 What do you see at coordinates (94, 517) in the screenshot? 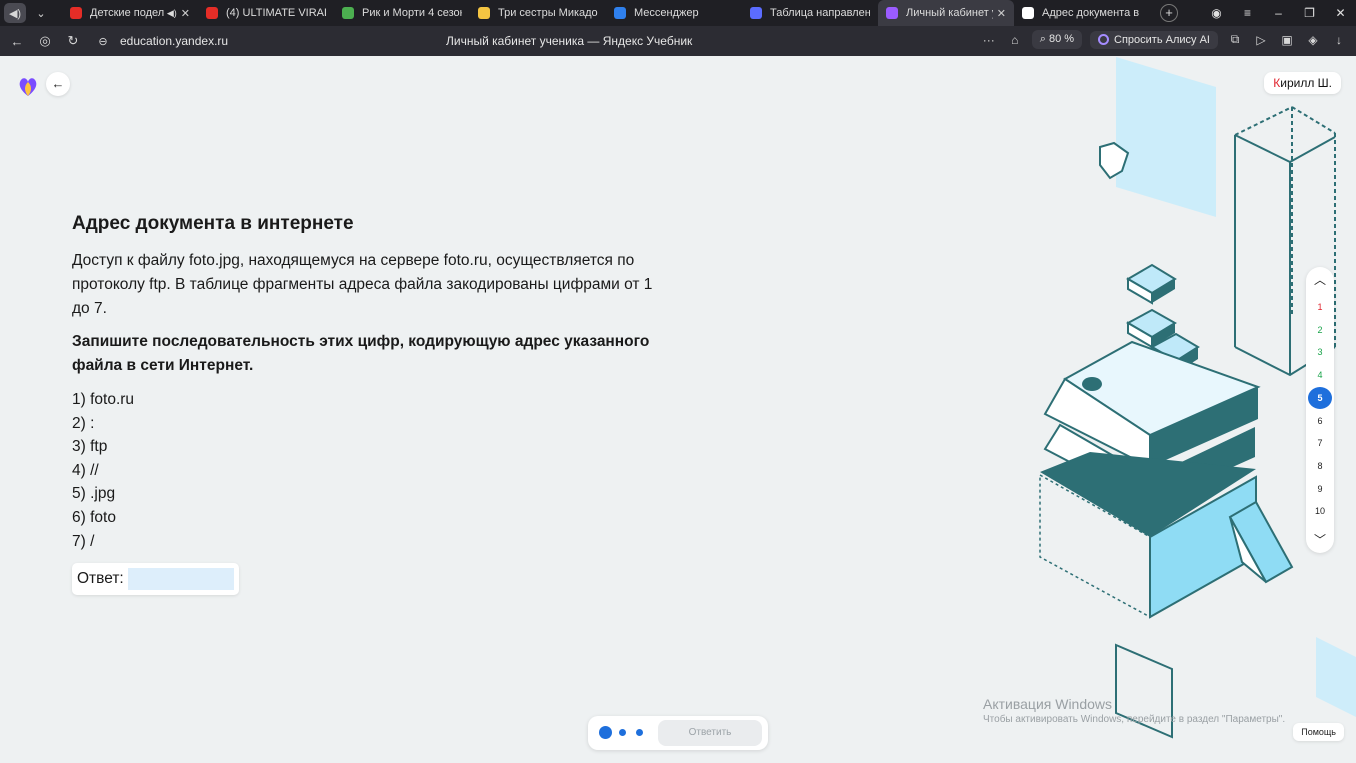
I see `option-item: 6) foto` at bounding box center [94, 517].